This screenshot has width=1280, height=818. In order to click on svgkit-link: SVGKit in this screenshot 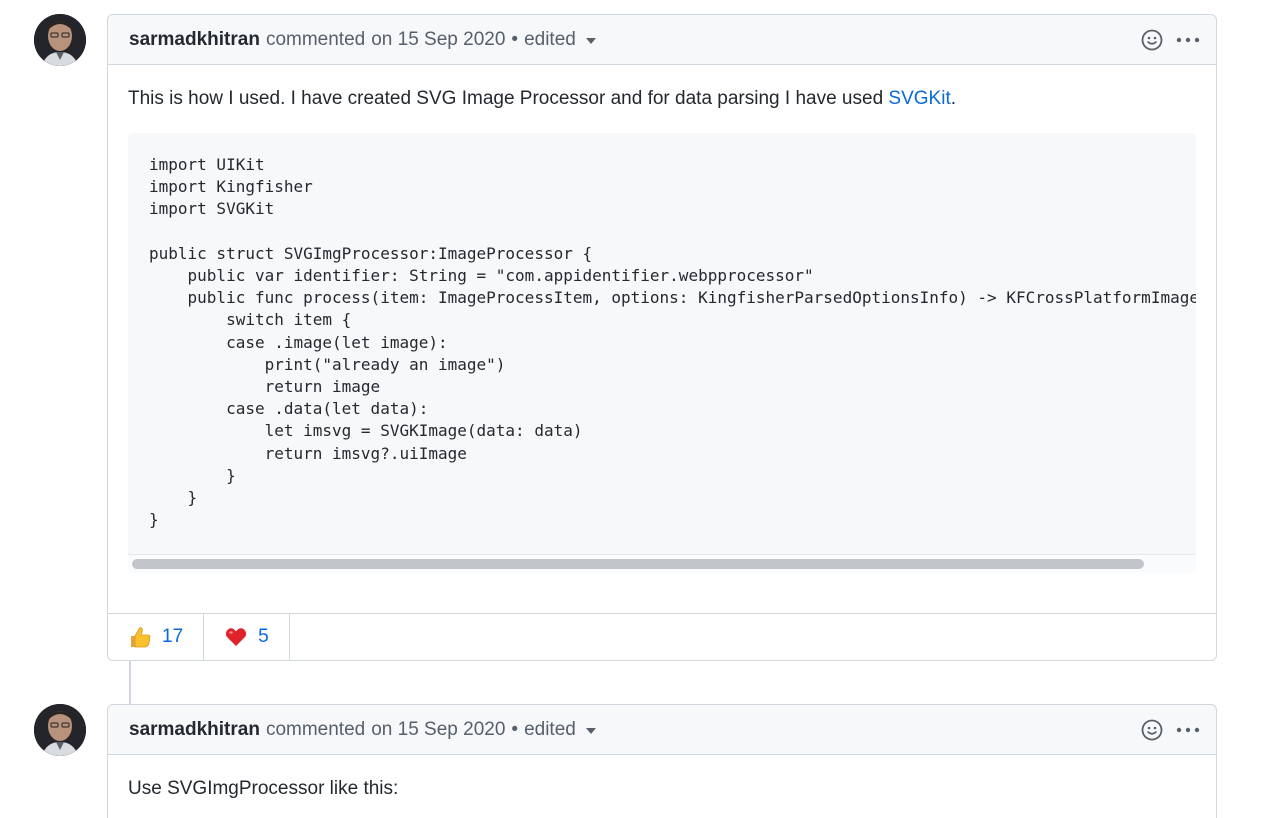, I will do `click(919, 98)`.